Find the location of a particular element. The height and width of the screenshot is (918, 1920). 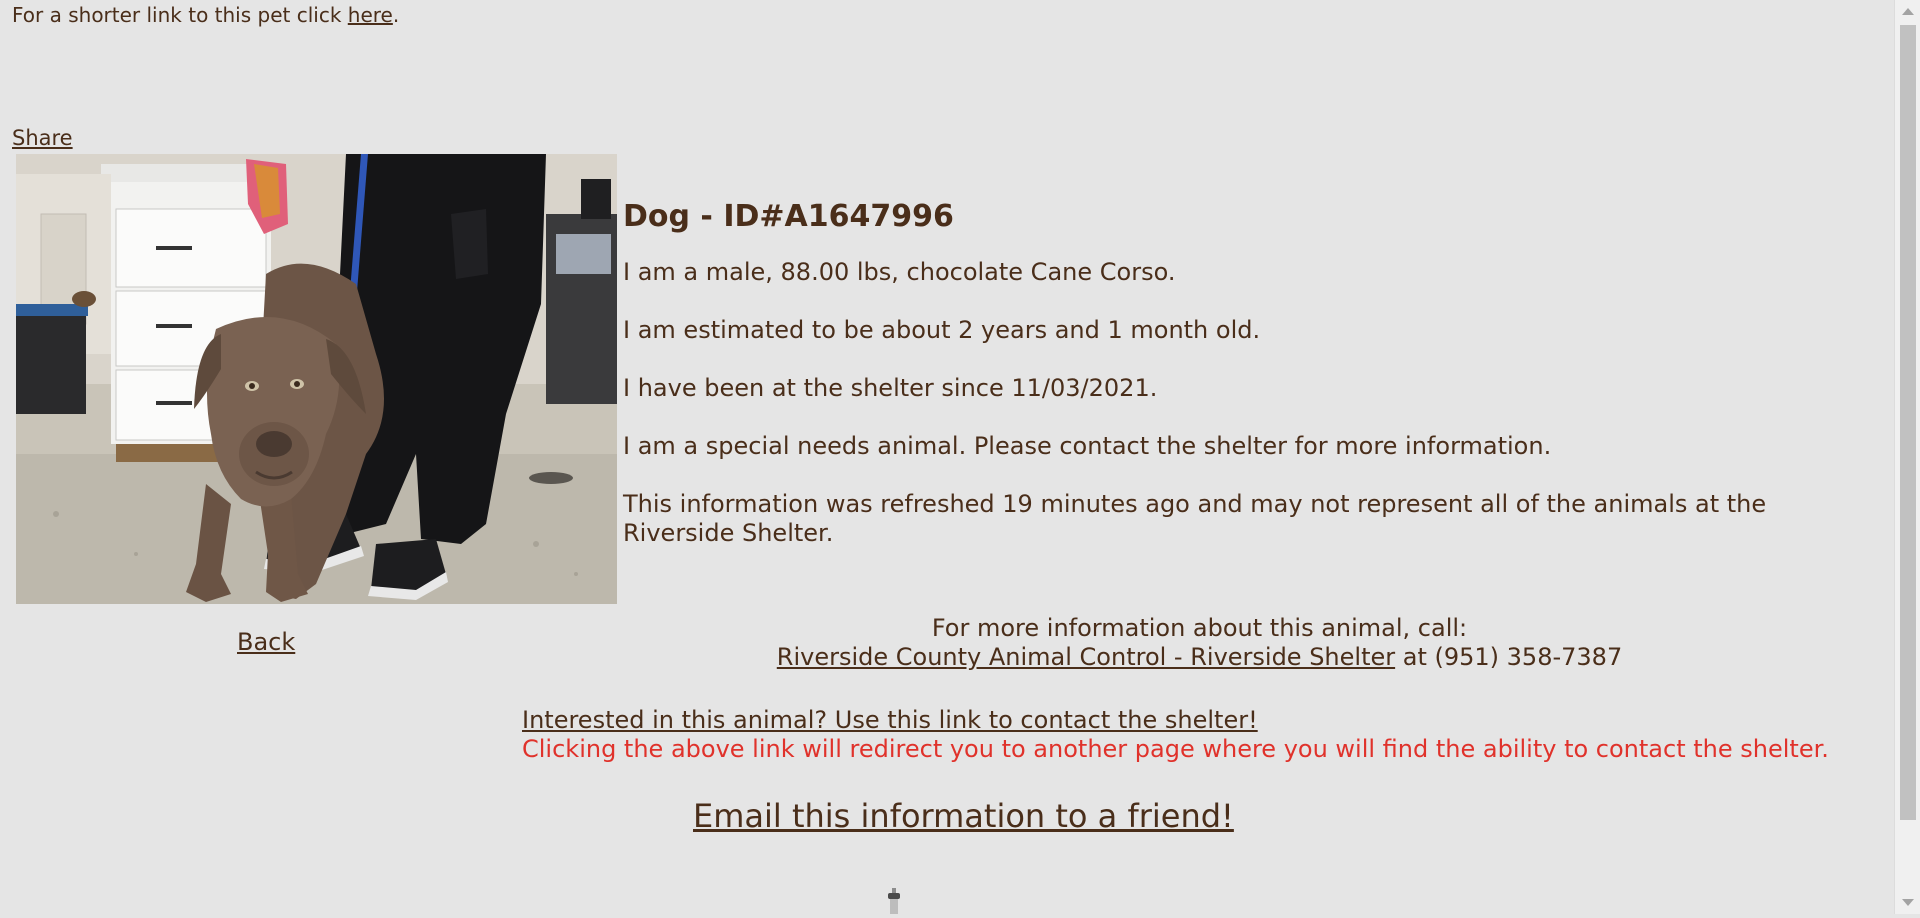

animal-title: Dog - ID#A1647996 is located at coordinates (788, 216).